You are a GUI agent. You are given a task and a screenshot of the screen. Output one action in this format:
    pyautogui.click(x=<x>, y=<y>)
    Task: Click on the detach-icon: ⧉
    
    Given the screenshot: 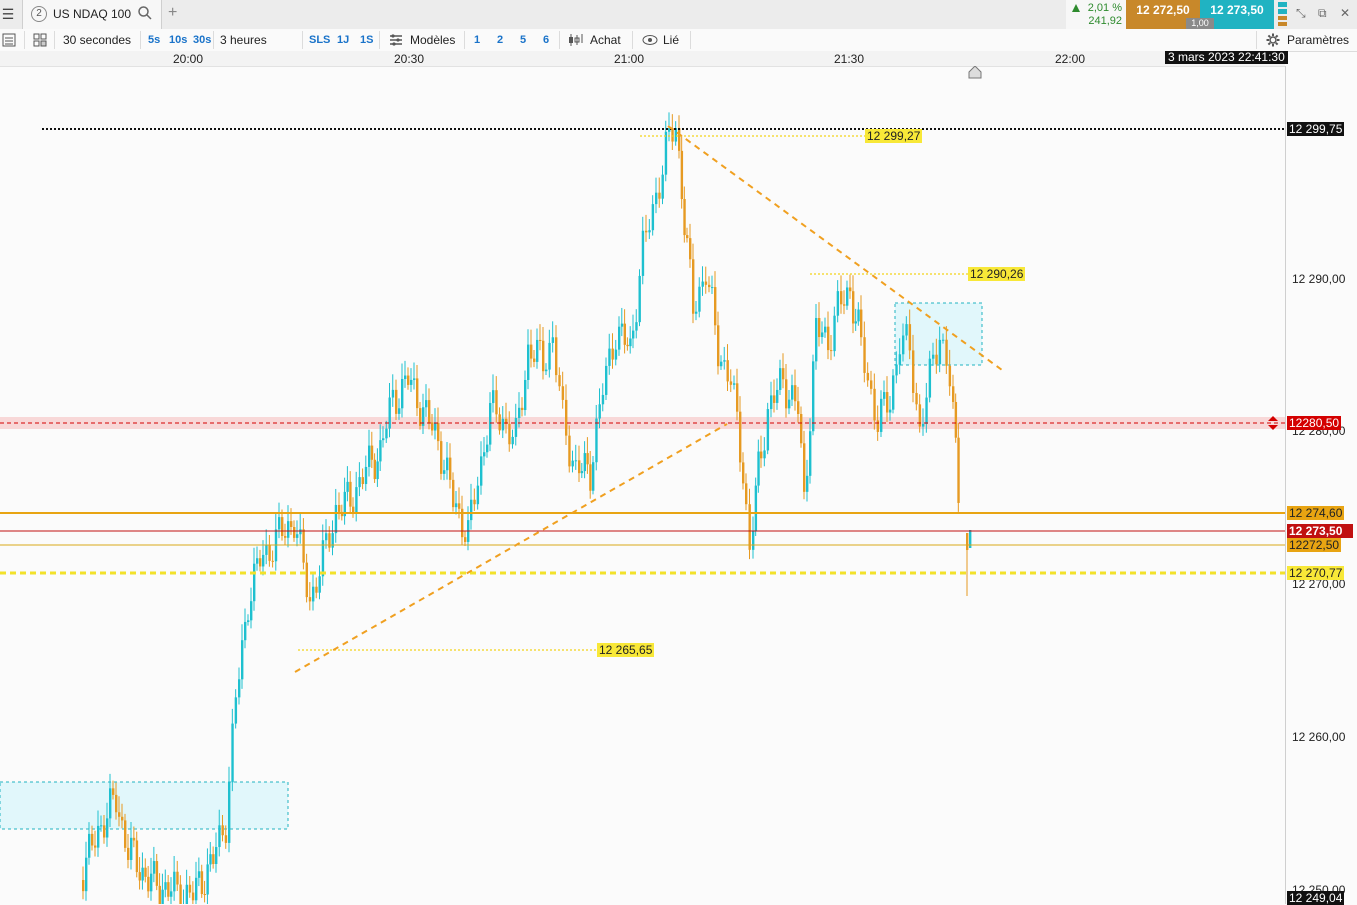 What is the action you would take?
    pyautogui.click(x=1322, y=13)
    